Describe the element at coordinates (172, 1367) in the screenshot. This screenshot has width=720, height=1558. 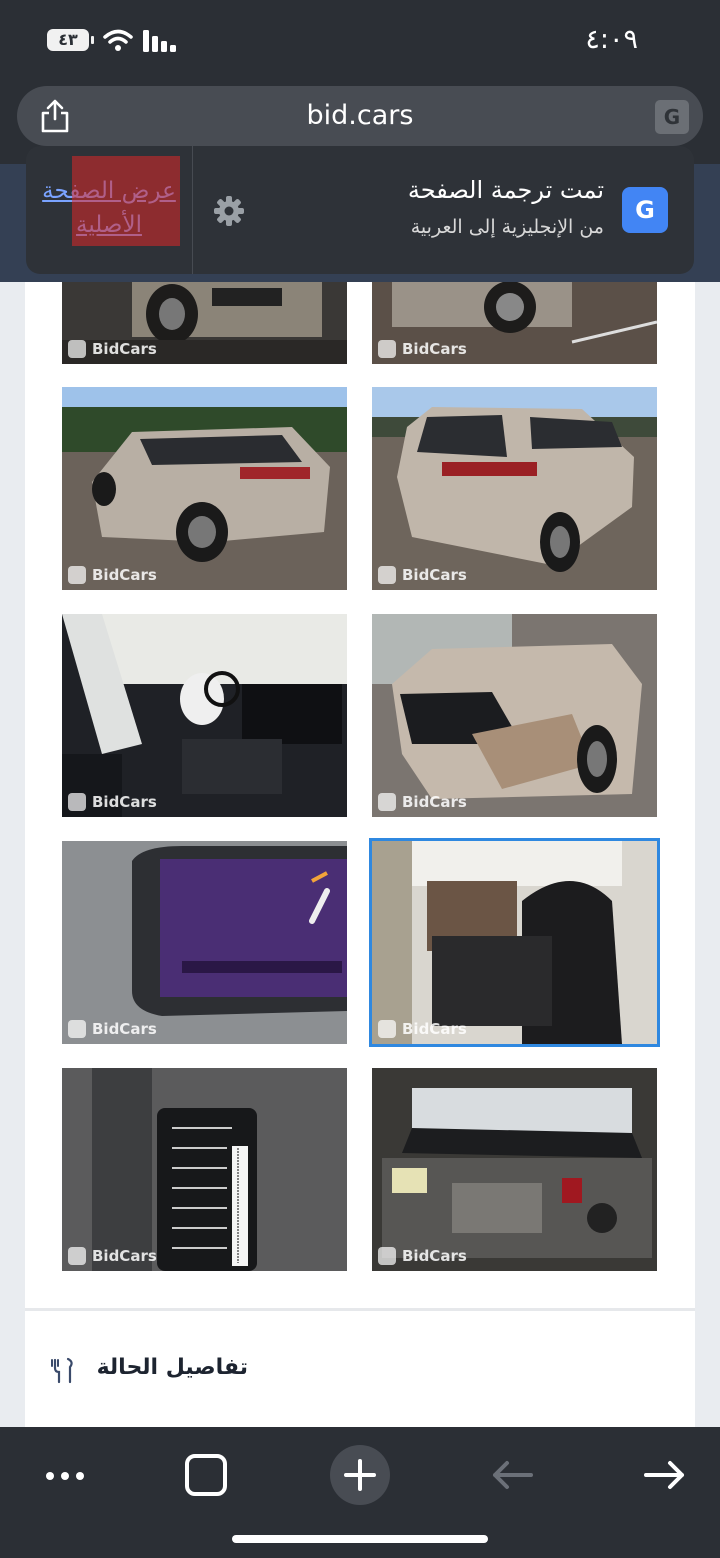
I see `condition-details-title: تفاصيل الحالة` at that location.